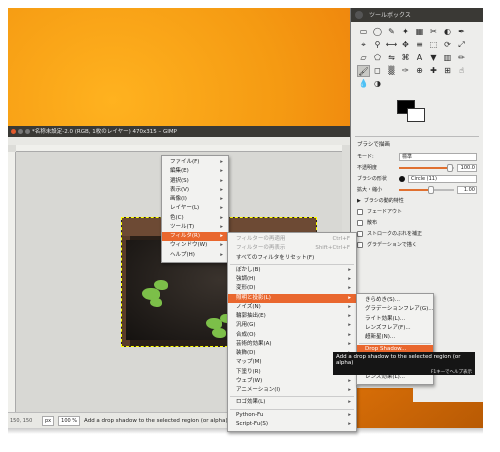 The height and width of the screenshot is (452, 500). What do you see at coordinates (461, 71) in the screenshot?
I see `smudge-icon: ☝` at bounding box center [461, 71].